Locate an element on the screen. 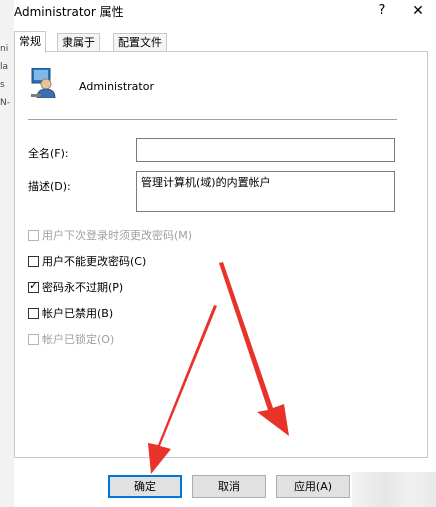 The width and height of the screenshot is (436, 507). checkbox-account-locked: 帐户已锁定(O) is located at coordinates (71, 339).